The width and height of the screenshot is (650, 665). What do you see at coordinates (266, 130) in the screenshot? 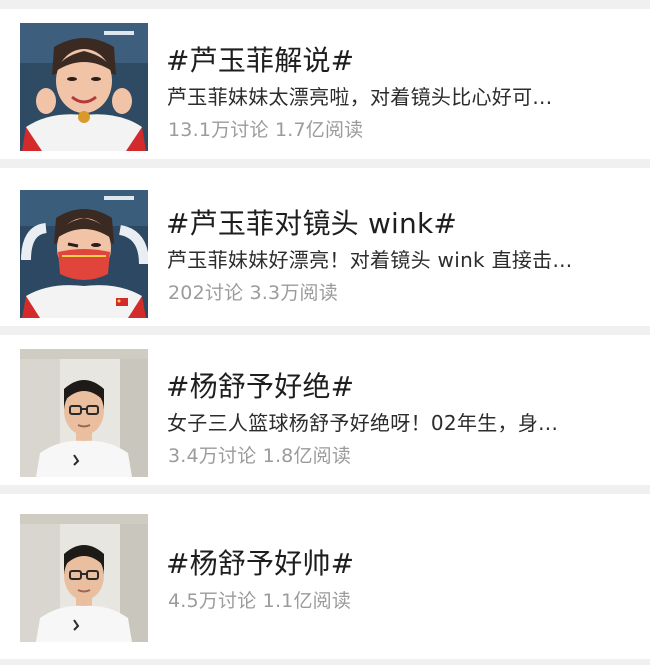
I see `topic-stats: 13.1万讨论 1.7亿阅读` at bounding box center [266, 130].